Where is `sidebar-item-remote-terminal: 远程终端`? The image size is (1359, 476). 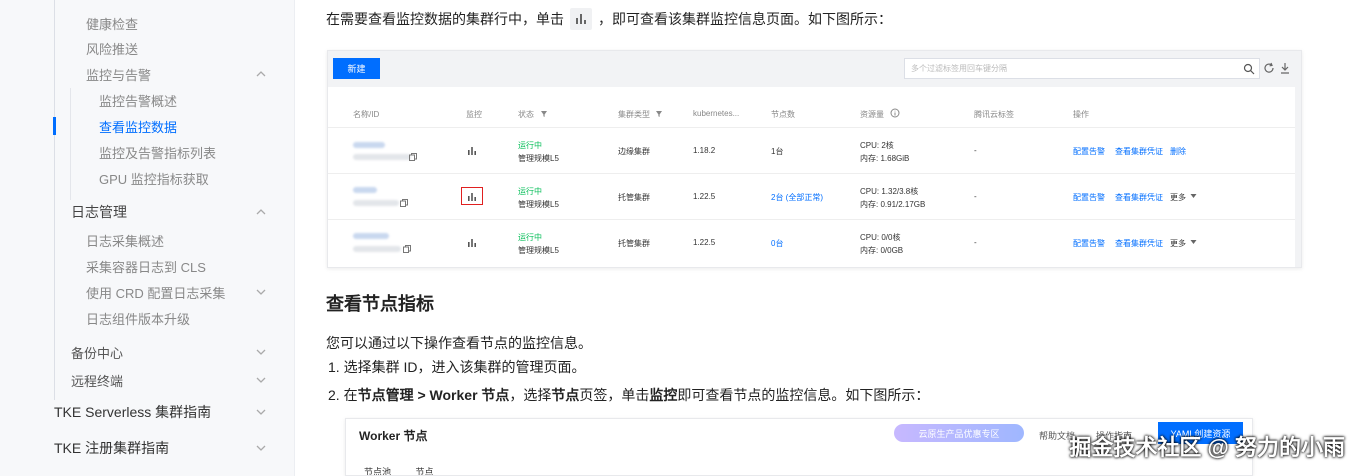 sidebar-item-remote-terminal: 远程终端 is located at coordinates (147, 380).